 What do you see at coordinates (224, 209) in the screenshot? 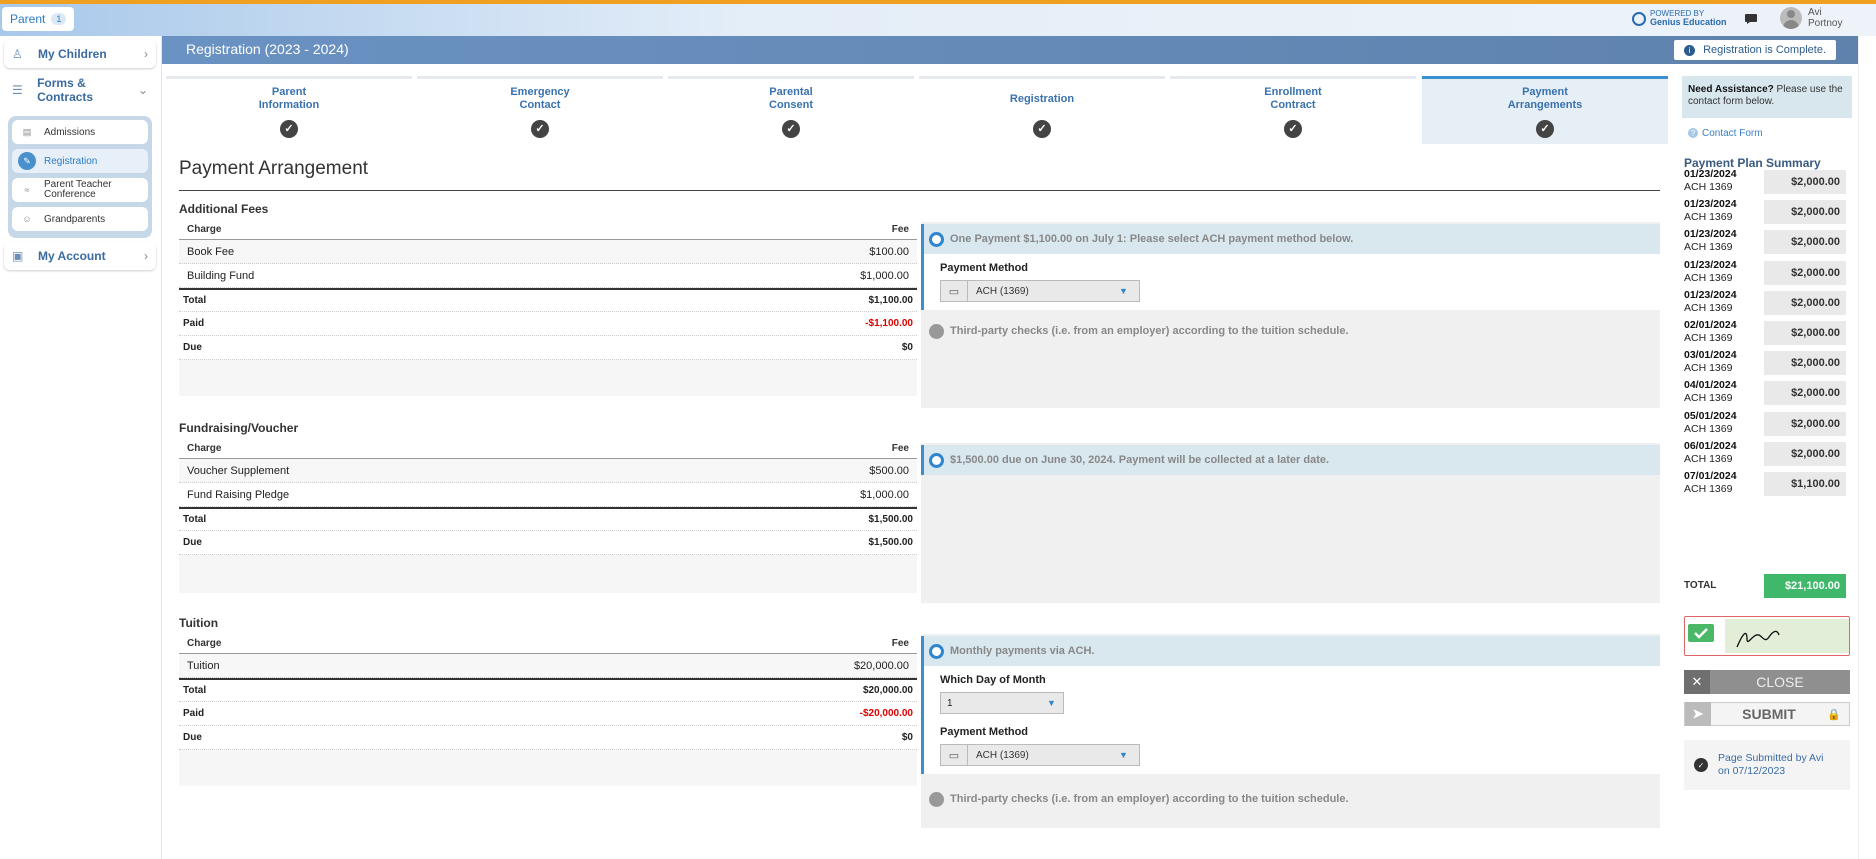
I see `section-title: Additional Fees` at bounding box center [224, 209].